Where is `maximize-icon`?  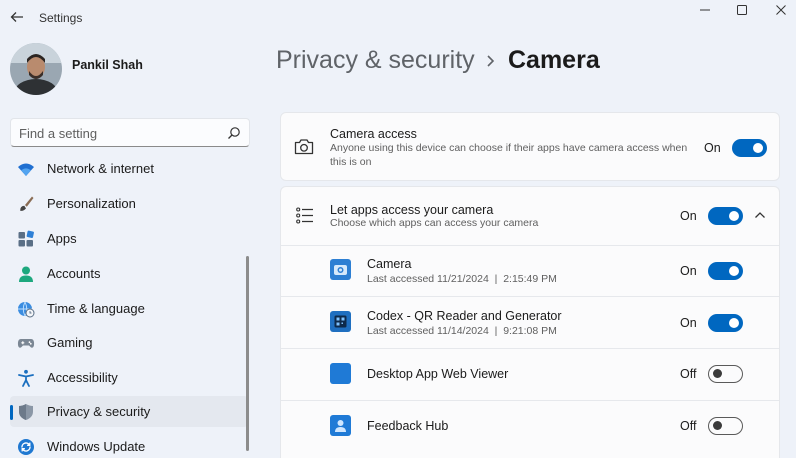 maximize-icon is located at coordinates (742, 10).